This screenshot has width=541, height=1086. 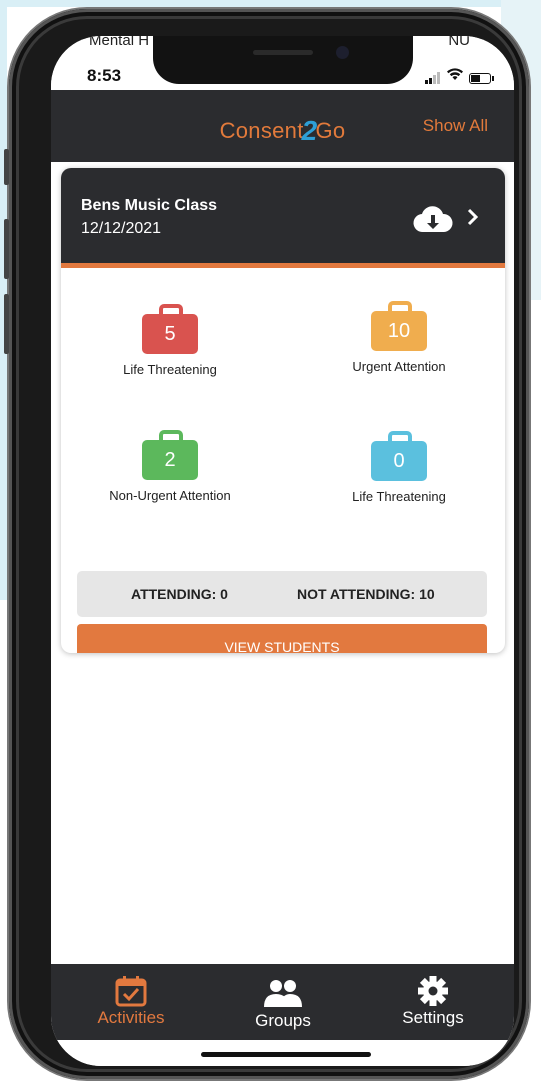 What do you see at coordinates (283, 993) in the screenshot?
I see `users-icon` at bounding box center [283, 993].